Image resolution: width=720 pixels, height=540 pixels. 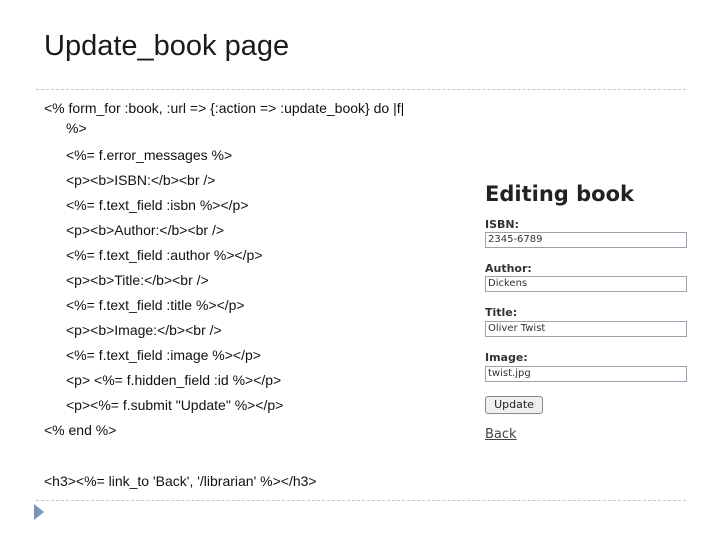 I want to click on isbn-field: 2345-6789, so click(x=586, y=240).